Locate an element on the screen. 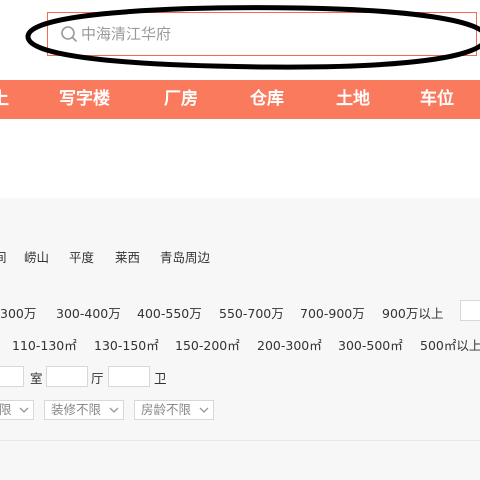  select-value: 装修不限 is located at coordinates (76, 409).